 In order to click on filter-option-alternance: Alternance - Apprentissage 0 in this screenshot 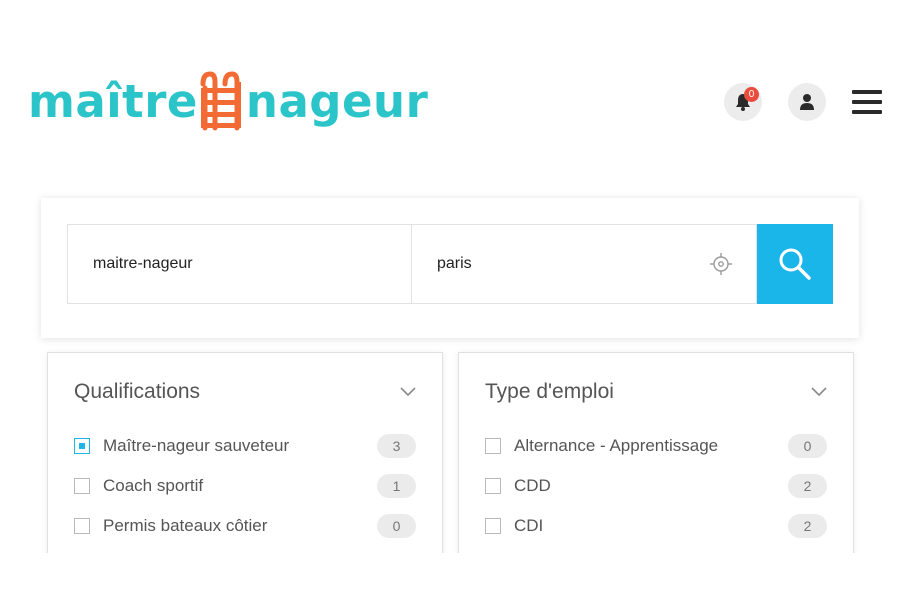, I will do `click(656, 446)`.